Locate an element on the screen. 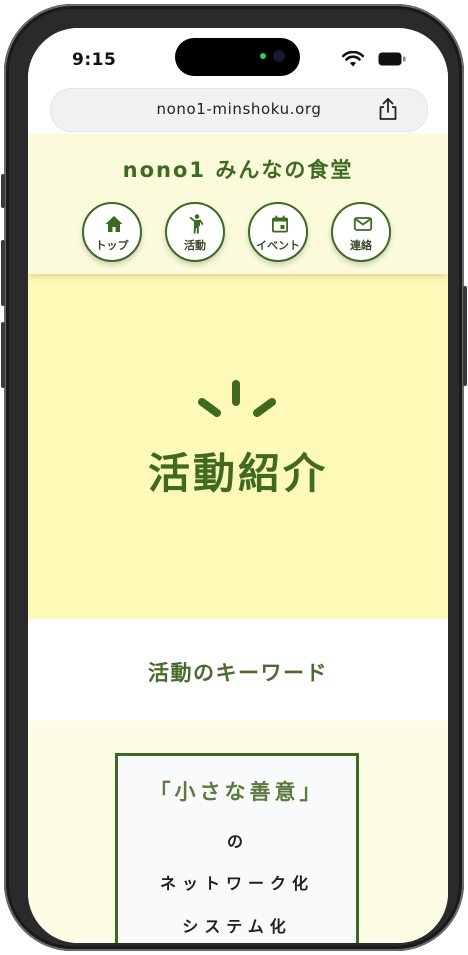 This screenshot has width=468, height=955. keyword-line: の is located at coordinates (236, 841).